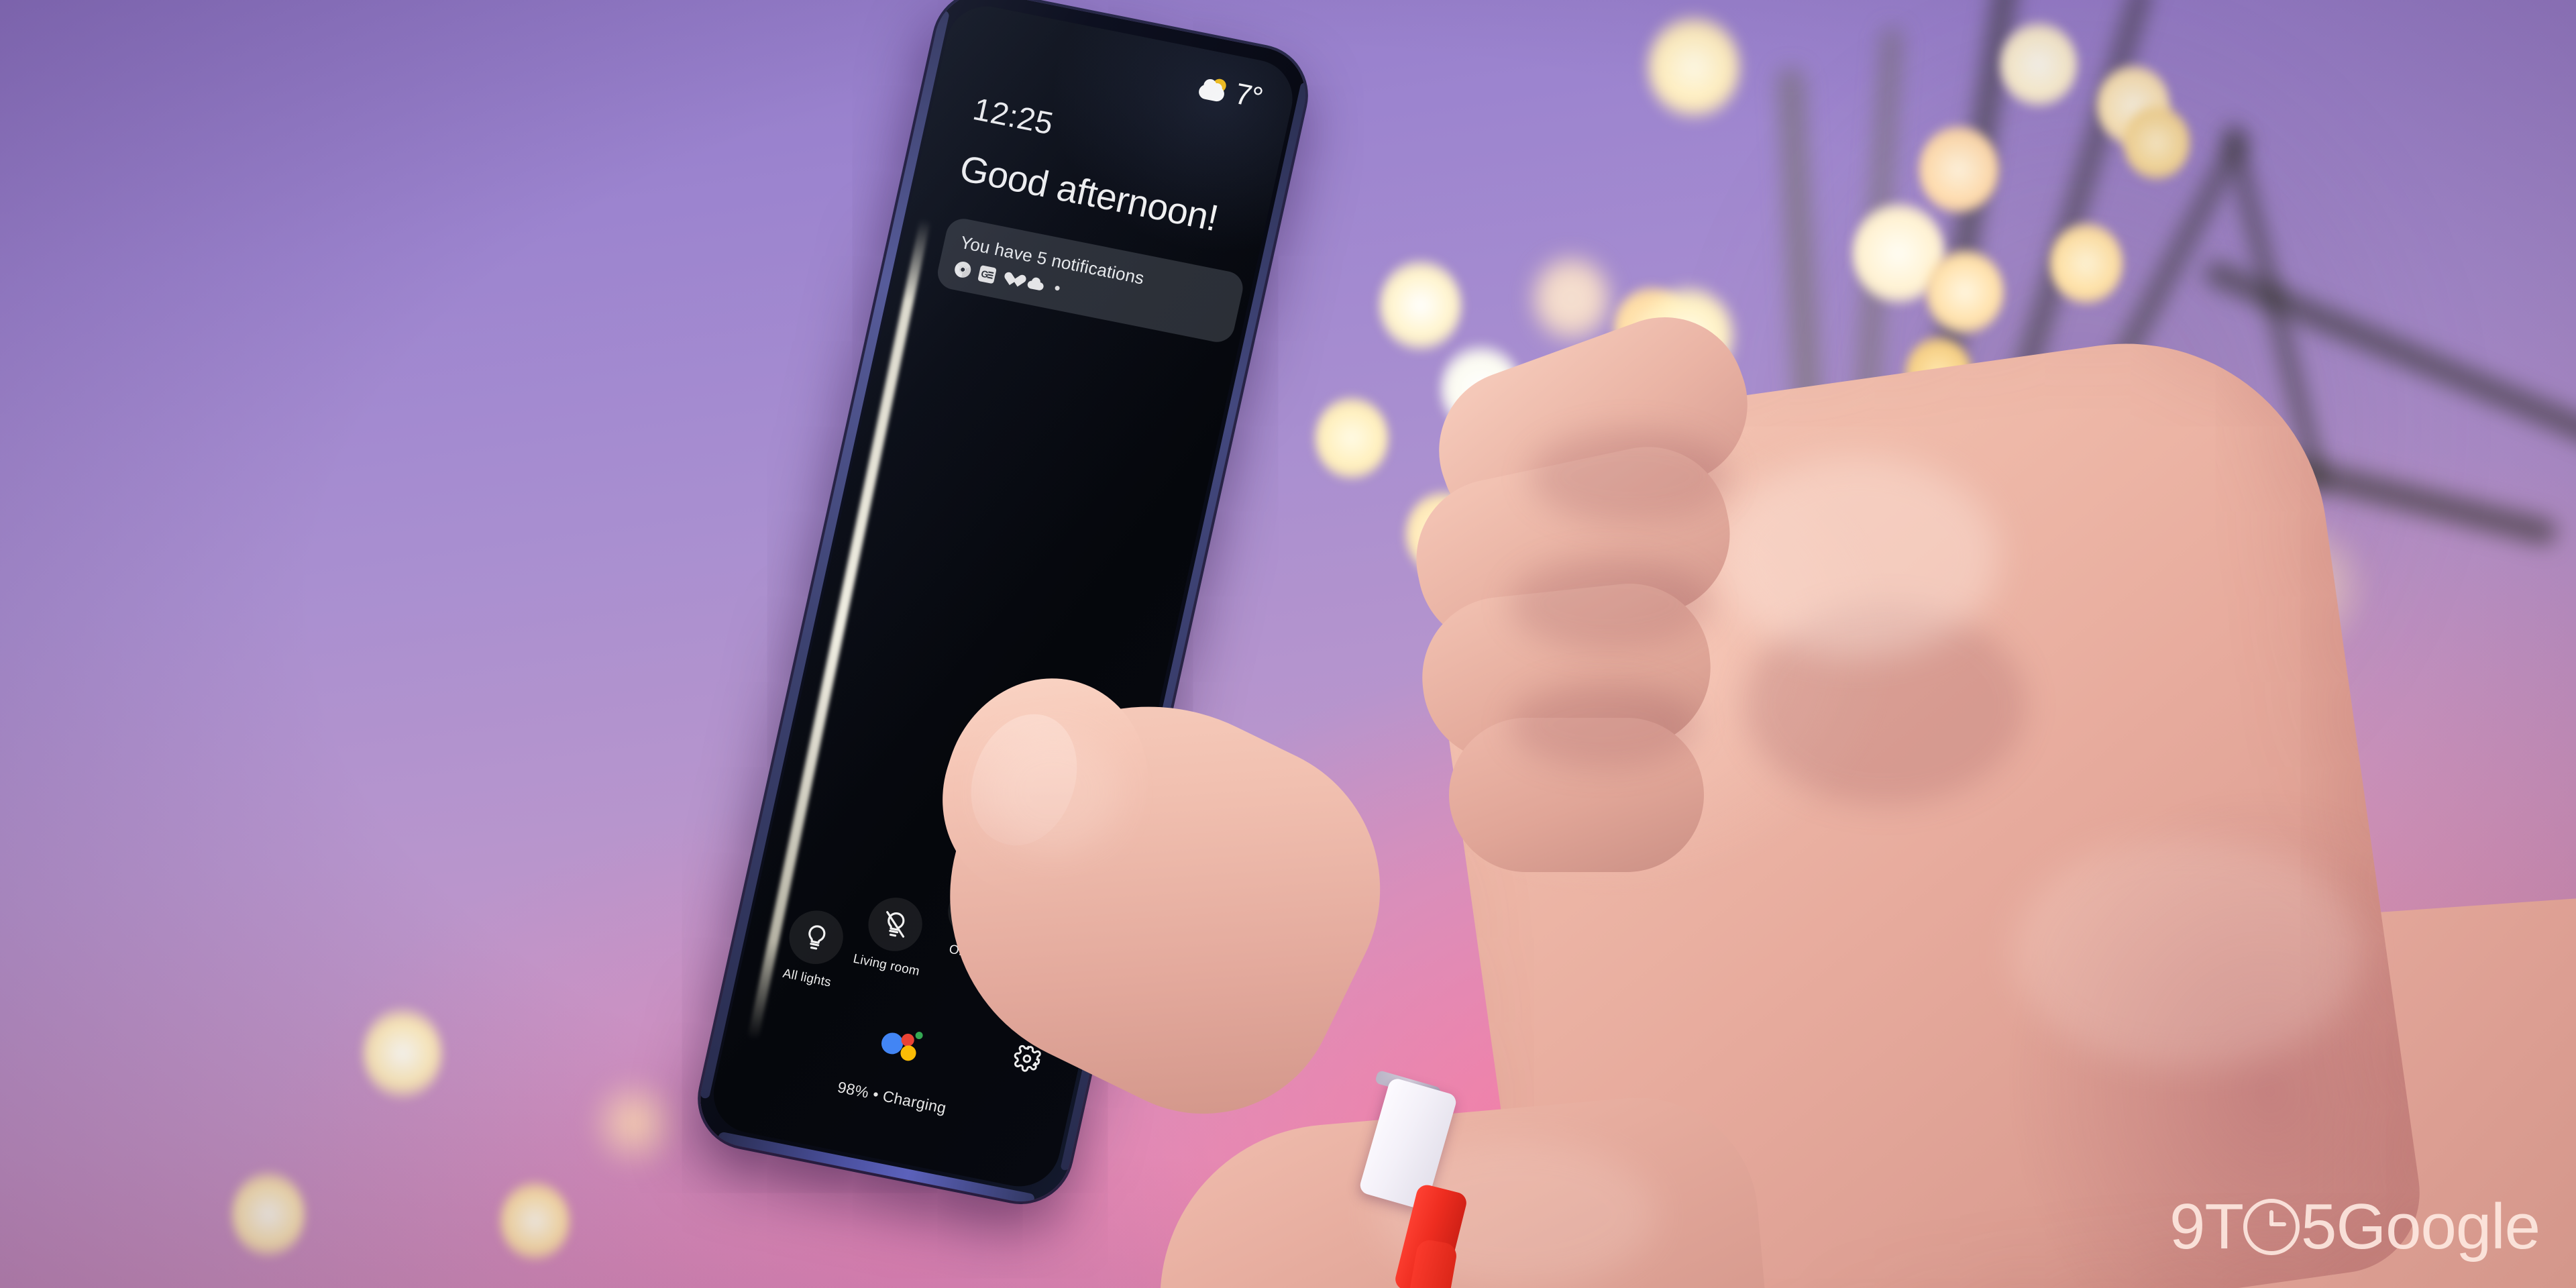 This screenshot has width=2576, height=1288. Describe the element at coordinates (816, 937) in the screenshot. I see `lightbulb-icon` at that location.